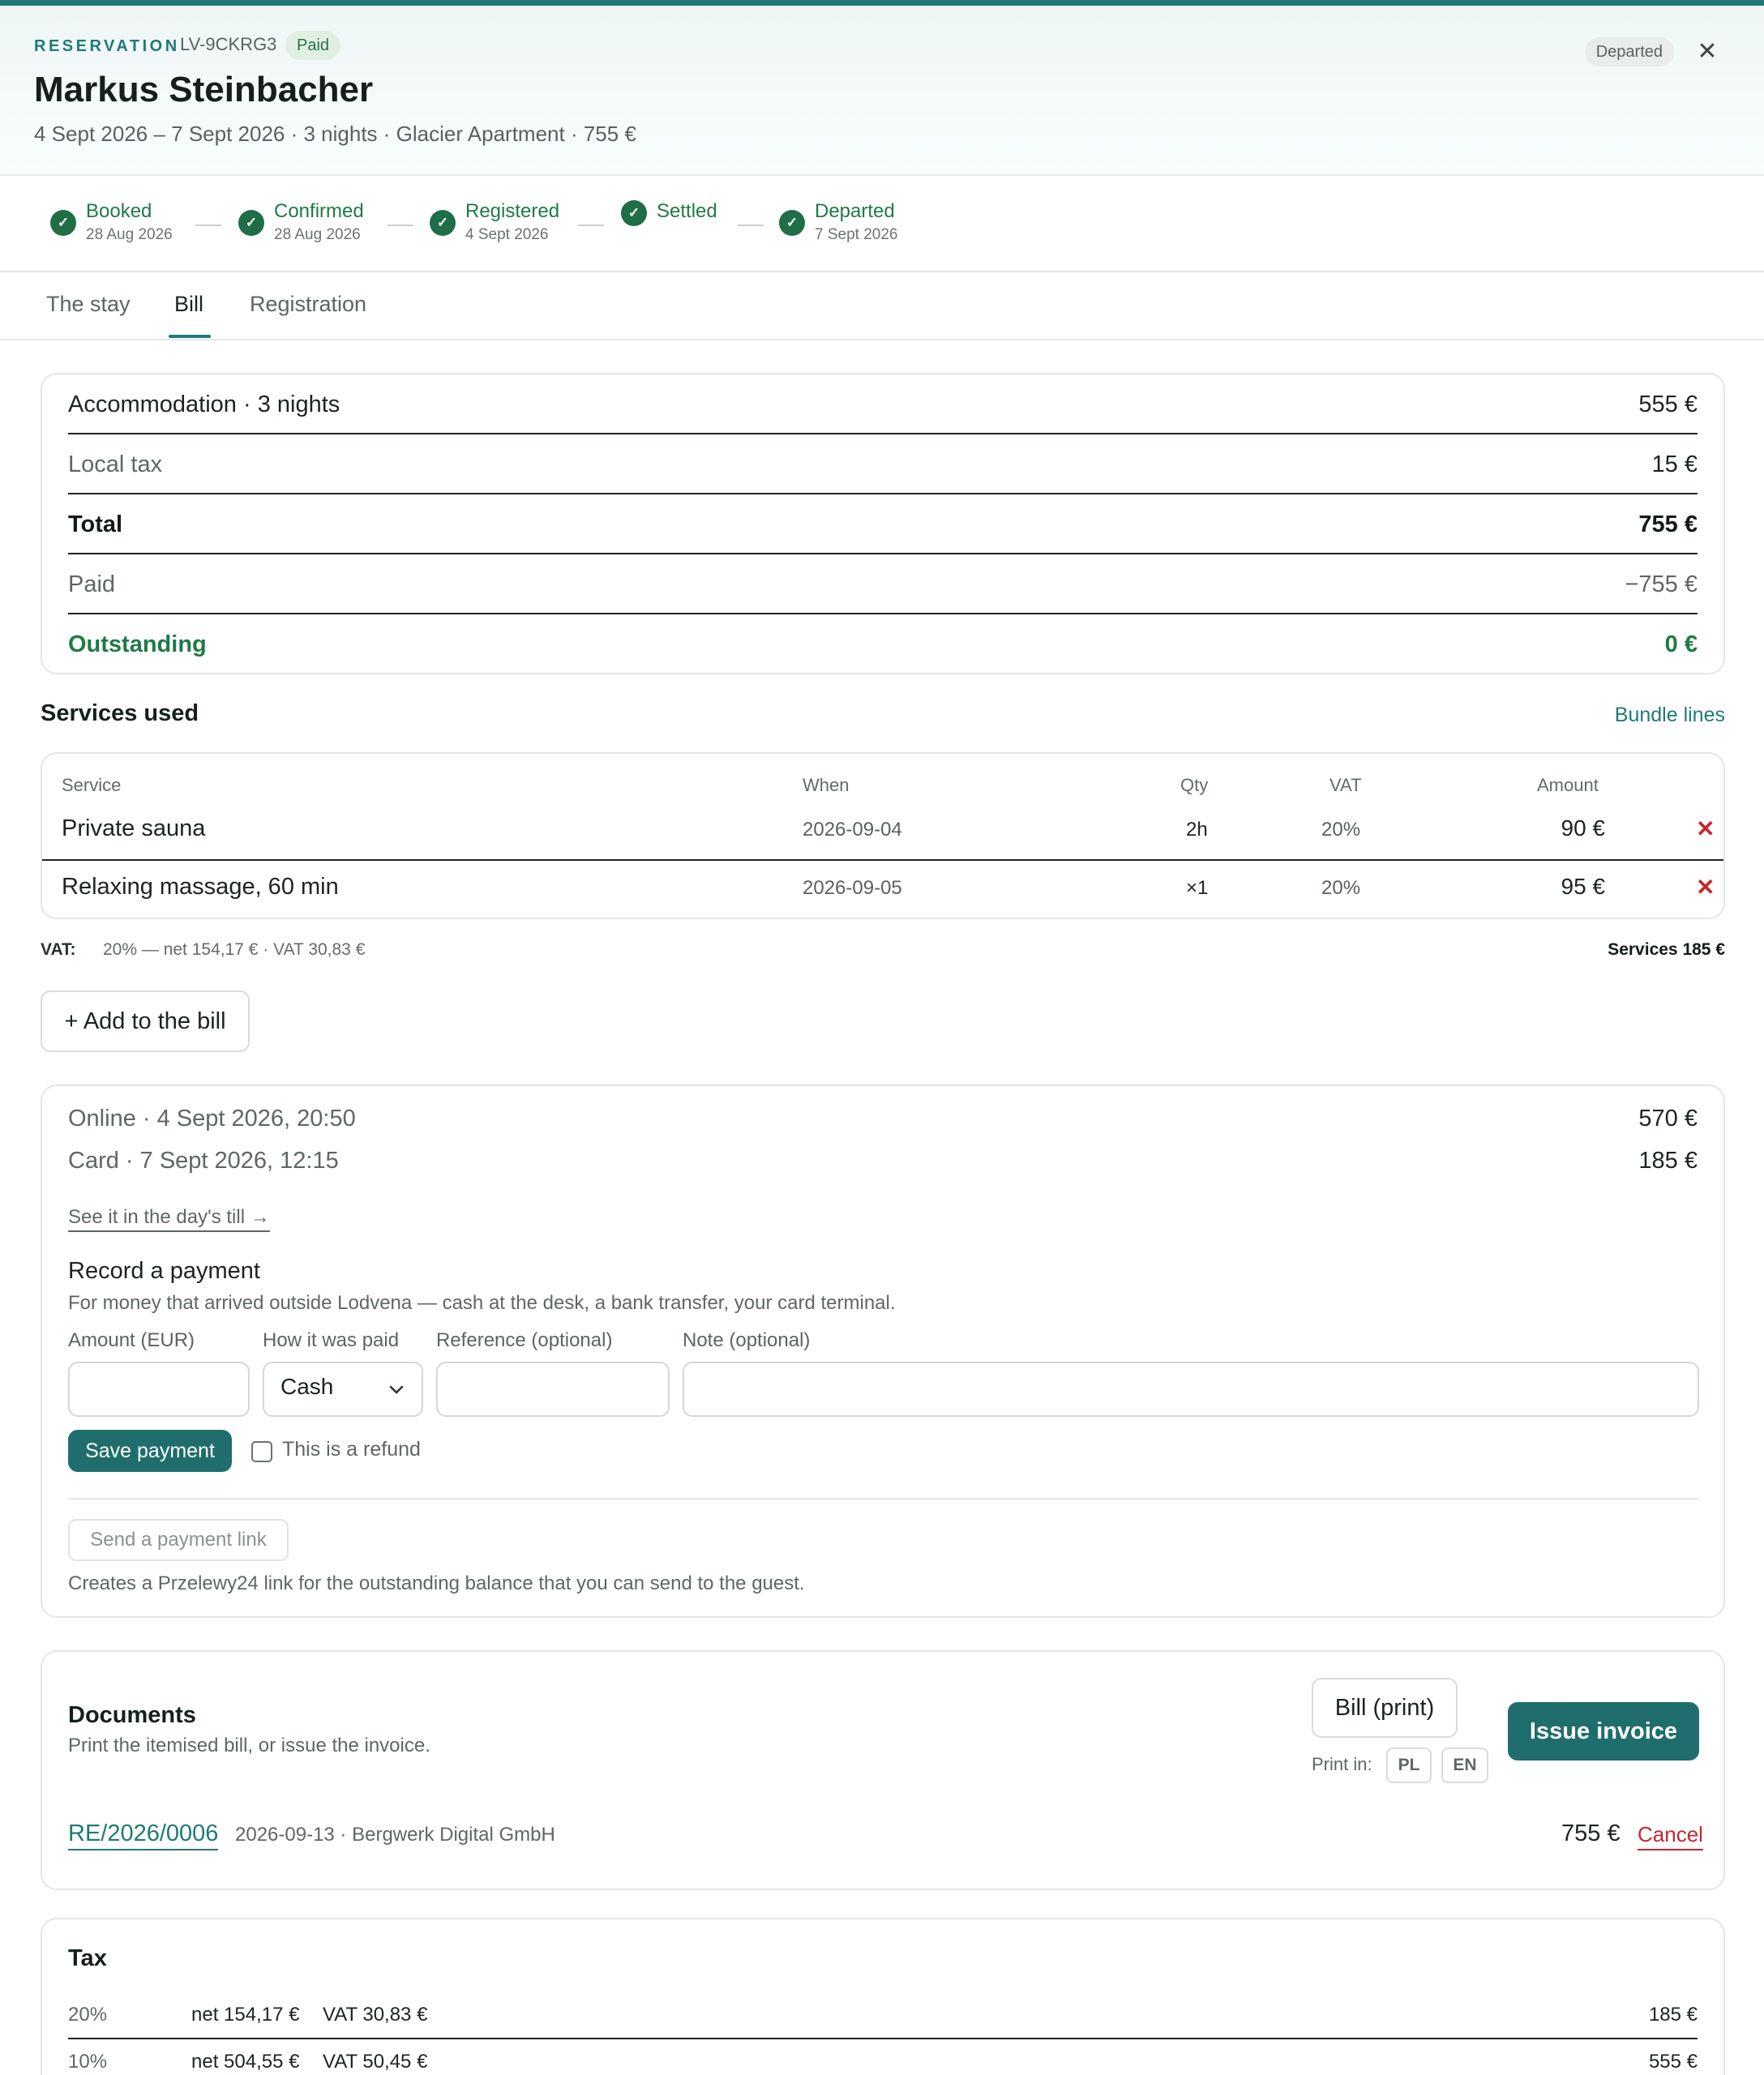  What do you see at coordinates (178, 1540) in the screenshot?
I see `send-payment-link-button: Send a payment link` at bounding box center [178, 1540].